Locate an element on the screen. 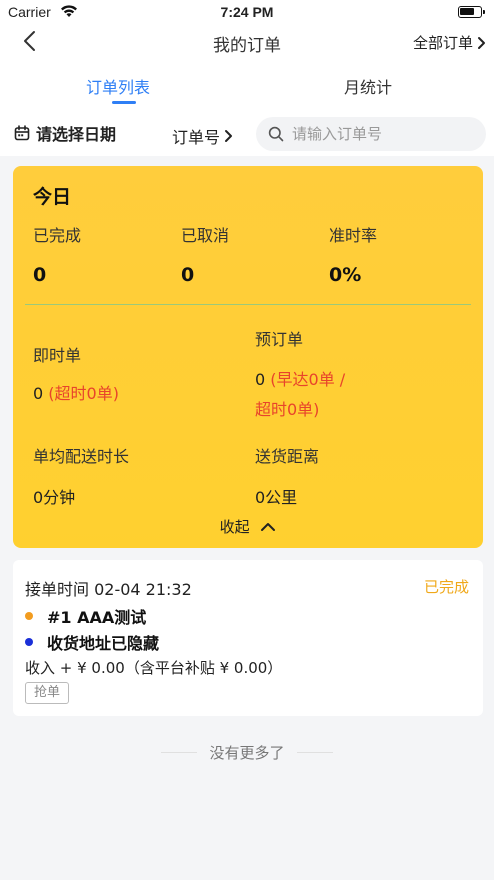 The width and height of the screenshot is (494, 880). stats-card-title: 今日 is located at coordinates (52, 197).